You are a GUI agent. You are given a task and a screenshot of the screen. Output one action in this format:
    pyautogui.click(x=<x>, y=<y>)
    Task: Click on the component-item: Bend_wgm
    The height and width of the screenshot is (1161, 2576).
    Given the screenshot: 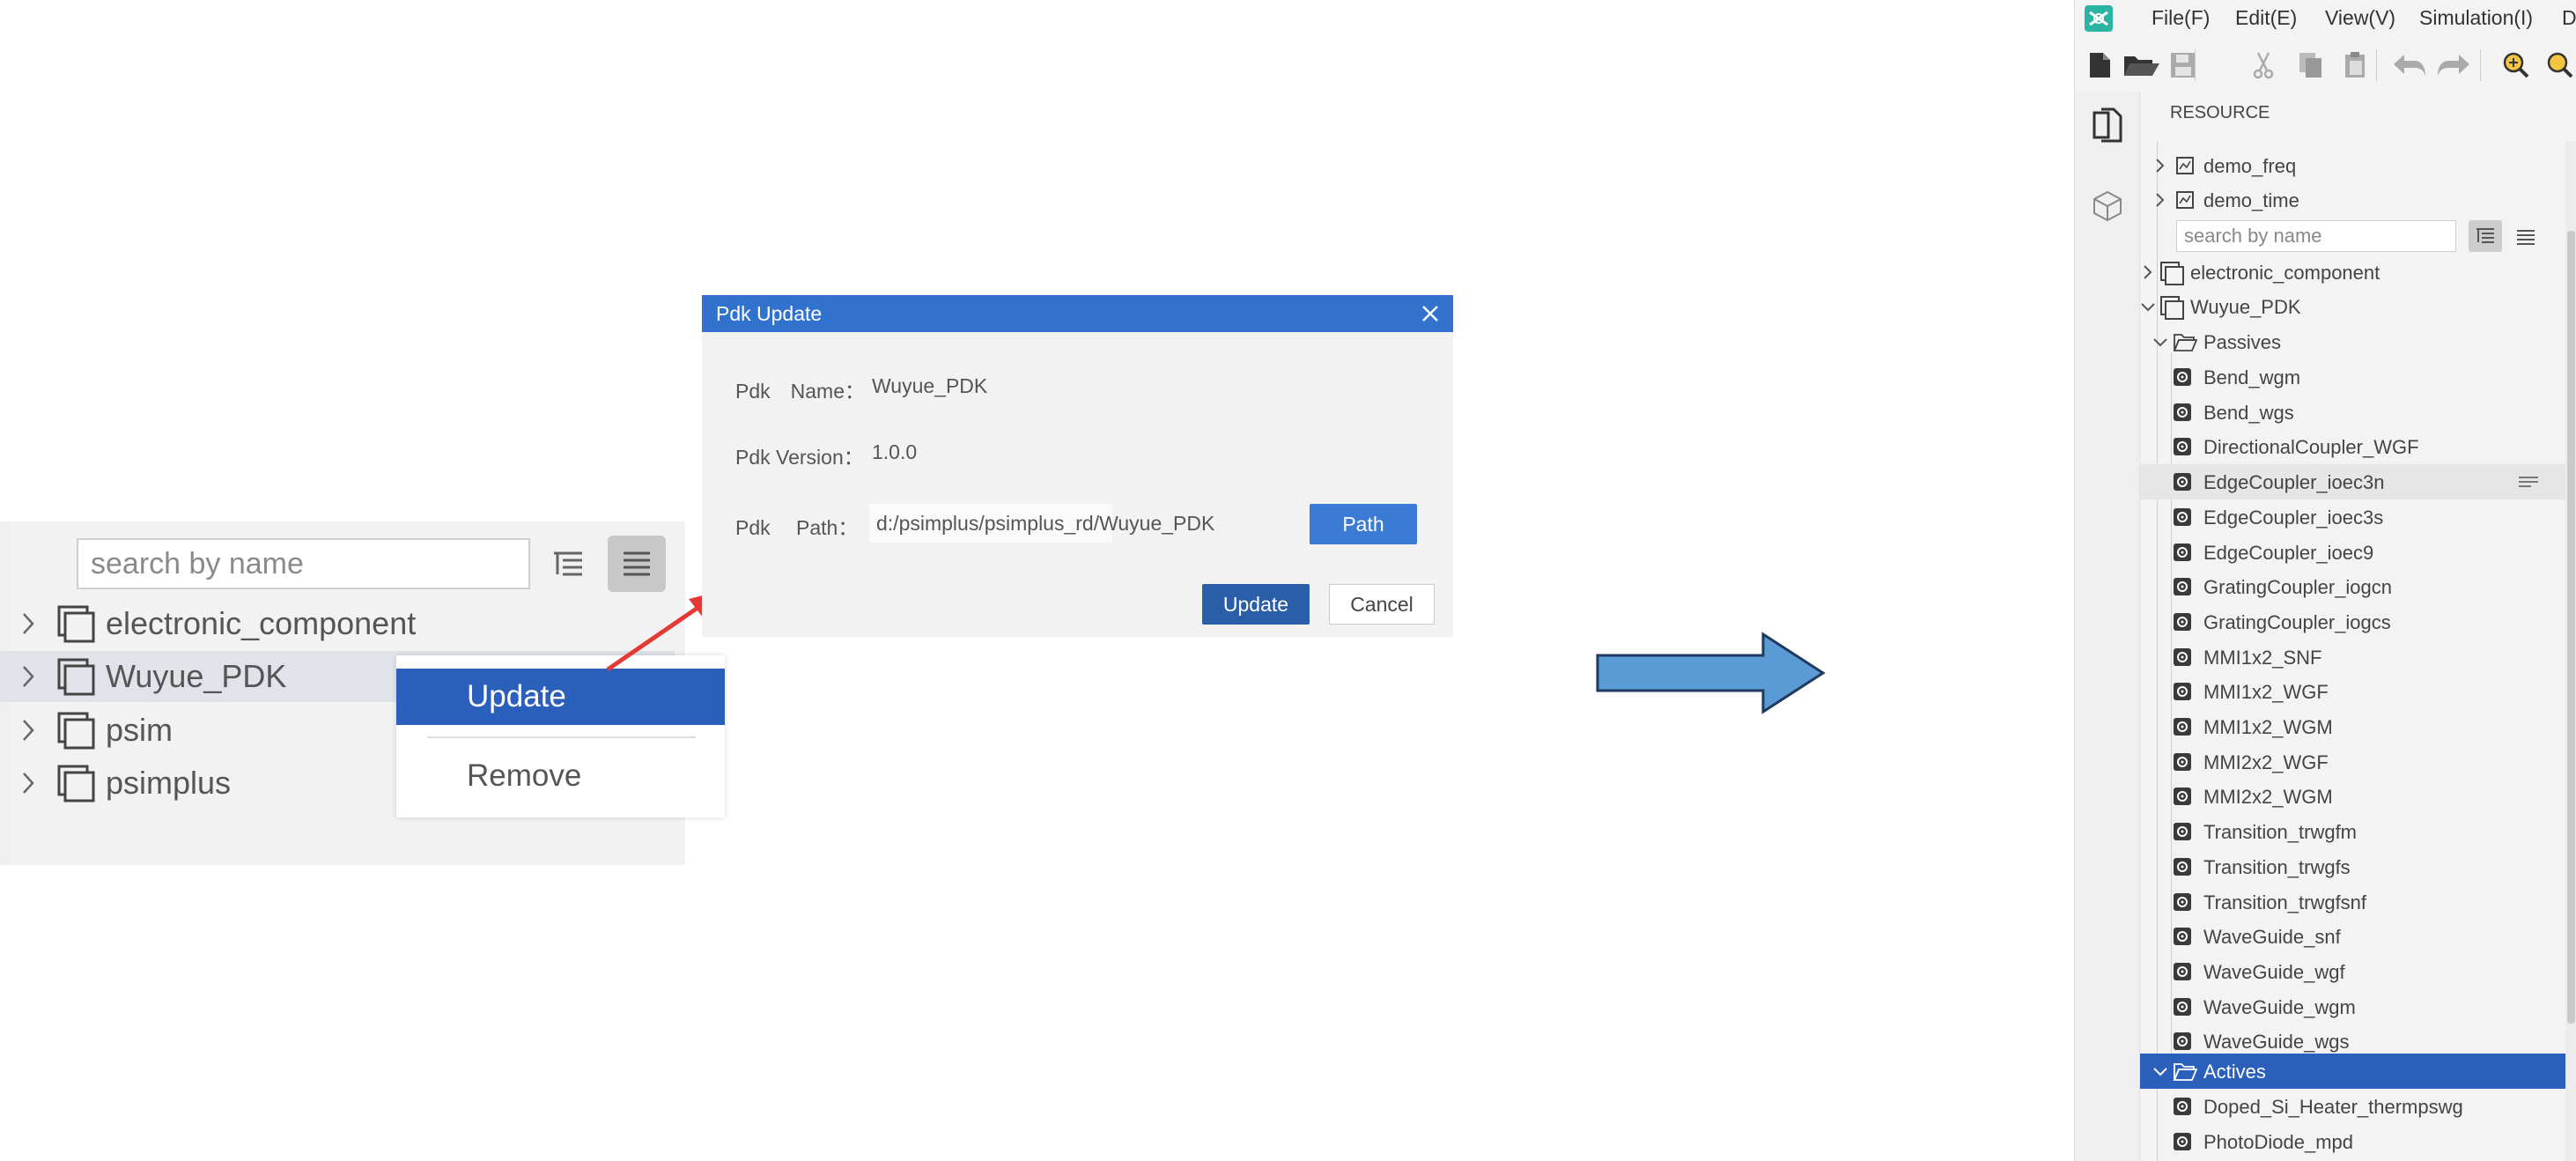 What is the action you would take?
    pyautogui.click(x=2358, y=377)
    